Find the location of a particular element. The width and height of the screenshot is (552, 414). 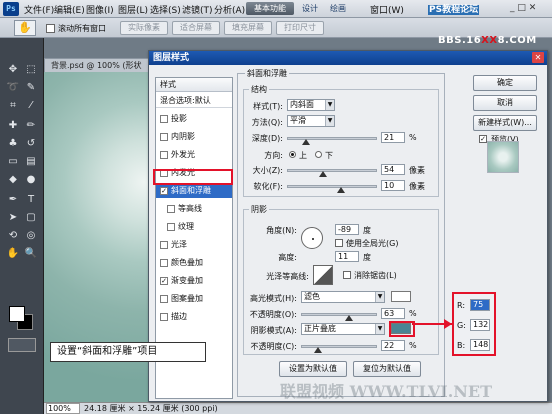

cancel-button: 取消 is located at coordinates (505, 103).